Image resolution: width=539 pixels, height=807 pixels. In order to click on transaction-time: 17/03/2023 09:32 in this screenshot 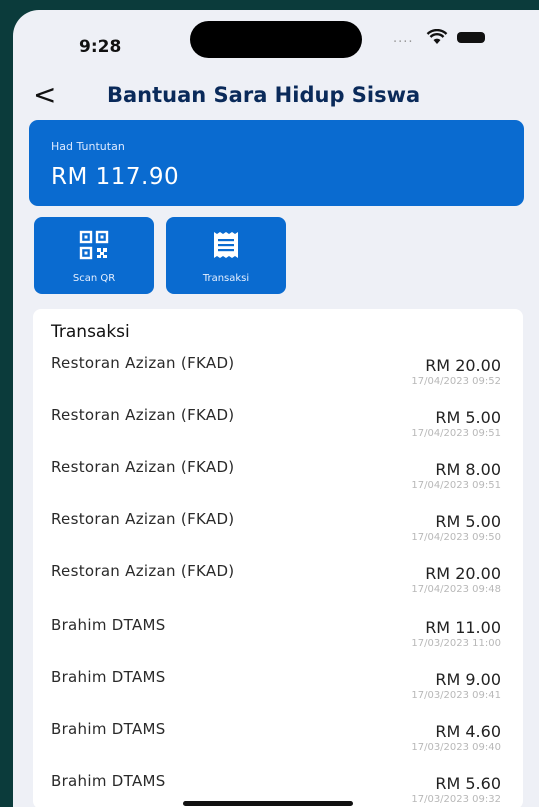, I will do `click(456, 799)`.